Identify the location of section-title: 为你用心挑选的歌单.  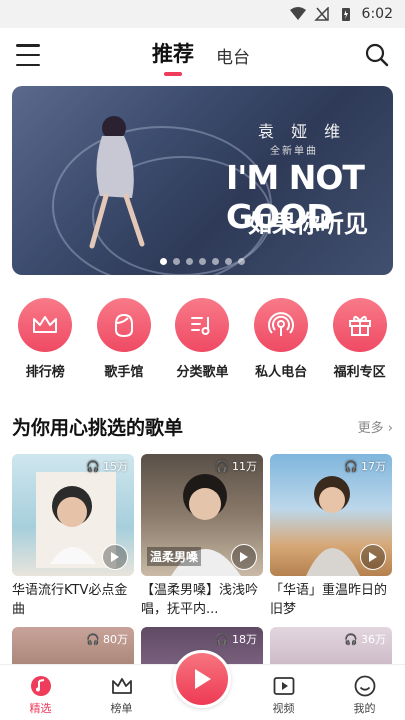
(98, 427).